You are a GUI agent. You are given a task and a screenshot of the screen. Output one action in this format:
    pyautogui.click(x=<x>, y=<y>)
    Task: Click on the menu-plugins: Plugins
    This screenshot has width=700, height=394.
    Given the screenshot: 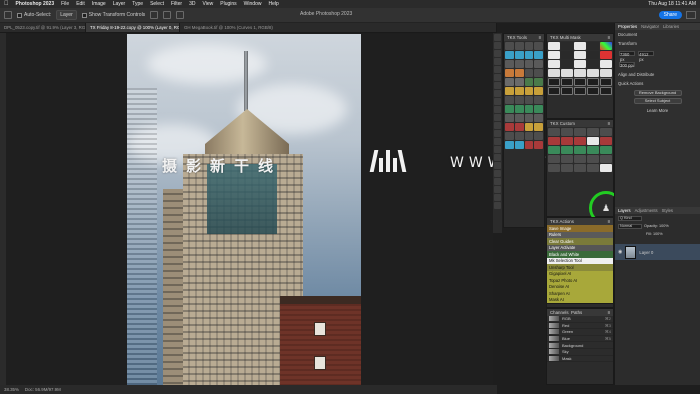 What is the action you would take?
    pyautogui.click(x=228, y=4)
    